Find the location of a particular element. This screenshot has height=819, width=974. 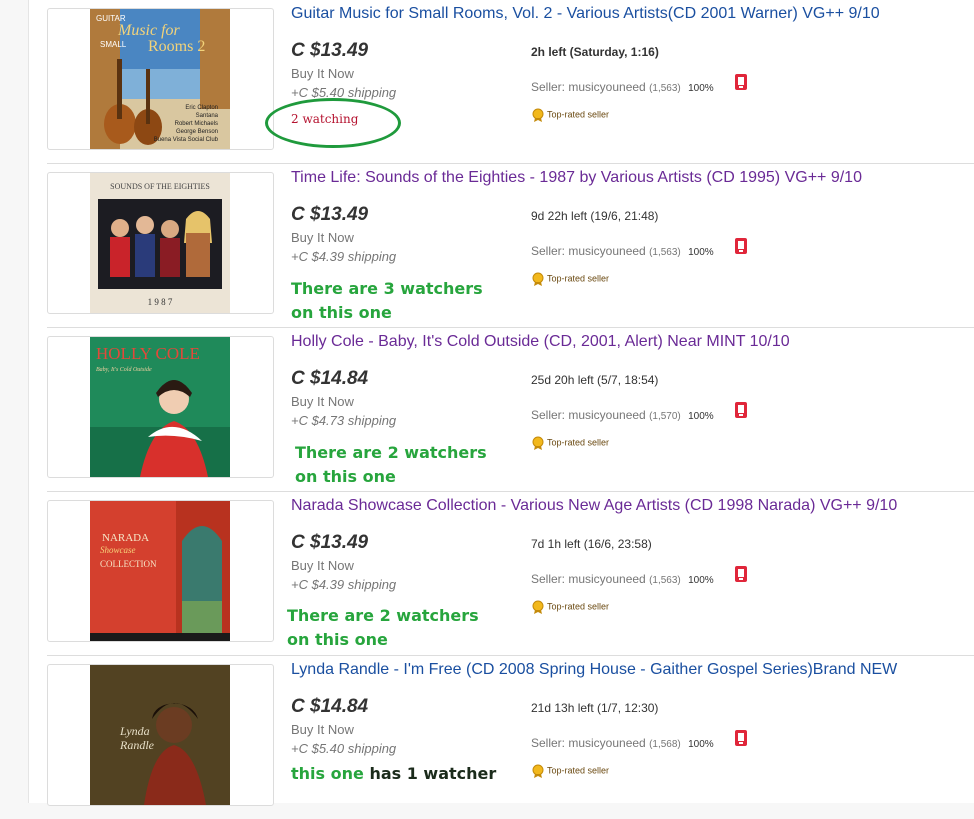

annotation-watchers: this one has 1 watcher is located at coordinates (393, 774).